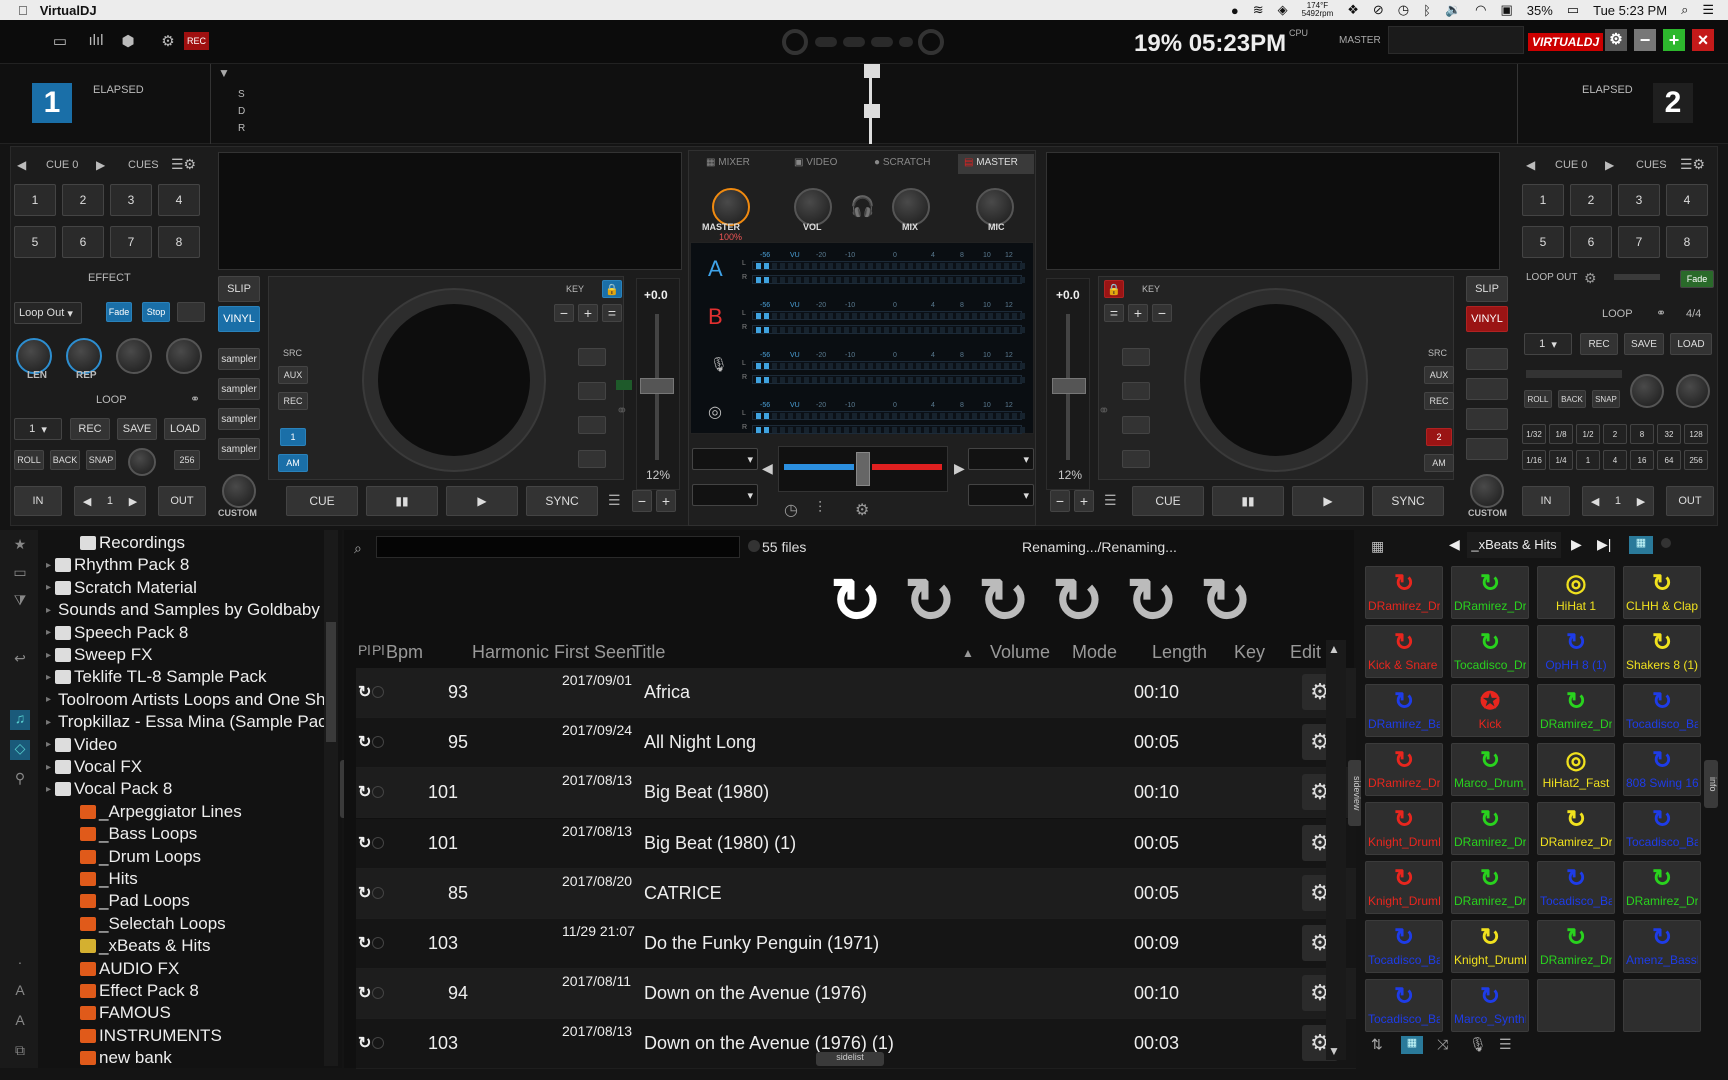 This screenshot has height=1080, width=1728. Describe the element at coordinates (1487, 289) in the screenshot. I see `deck-2-slip-button: SLIP` at that location.